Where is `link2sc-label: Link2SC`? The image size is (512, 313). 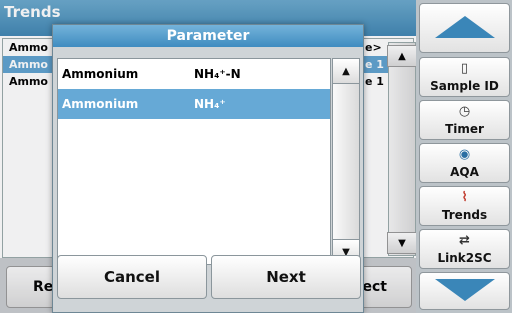 link2sc-label: Link2SC is located at coordinates (464, 258).